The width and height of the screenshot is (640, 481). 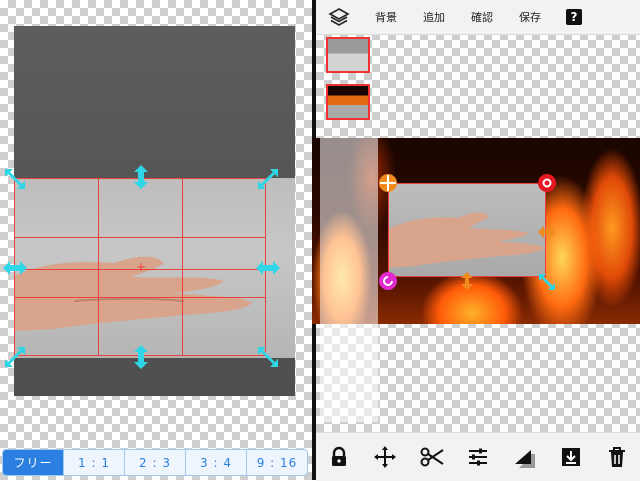 What do you see at coordinates (386, 17) in the screenshot?
I see `background-button: 背景` at bounding box center [386, 17].